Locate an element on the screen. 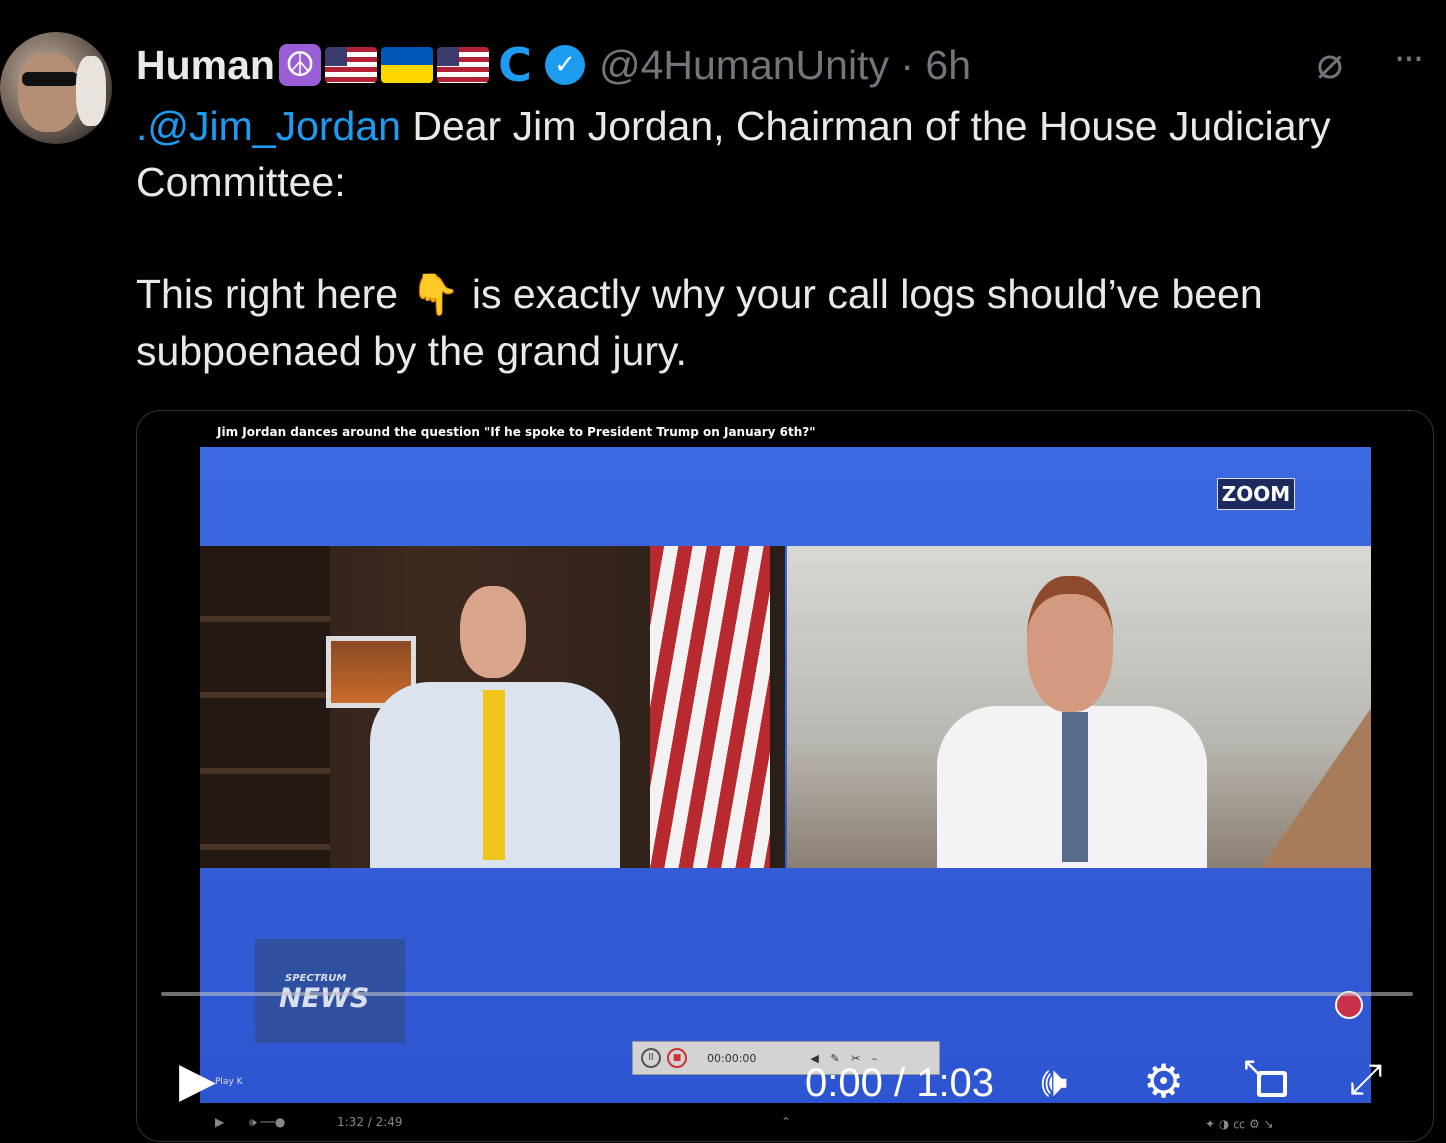 The width and height of the screenshot is (1446, 1143). pause-icon: ll is located at coordinates (651, 1058).